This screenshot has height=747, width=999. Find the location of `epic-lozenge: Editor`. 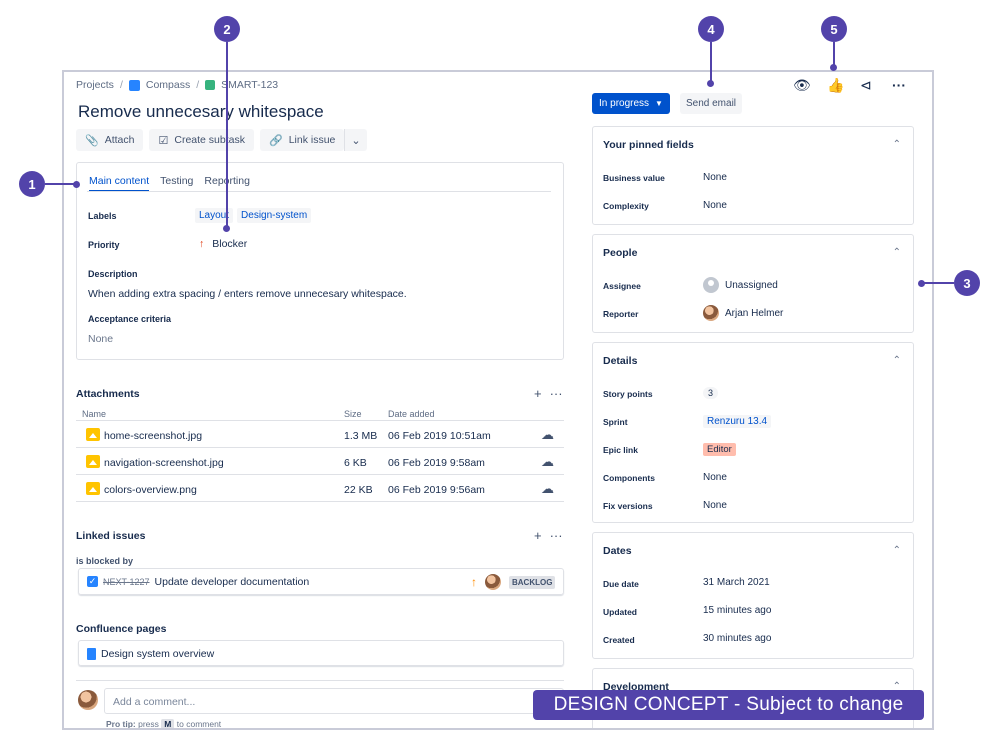

epic-lozenge: Editor is located at coordinates (719, 449).